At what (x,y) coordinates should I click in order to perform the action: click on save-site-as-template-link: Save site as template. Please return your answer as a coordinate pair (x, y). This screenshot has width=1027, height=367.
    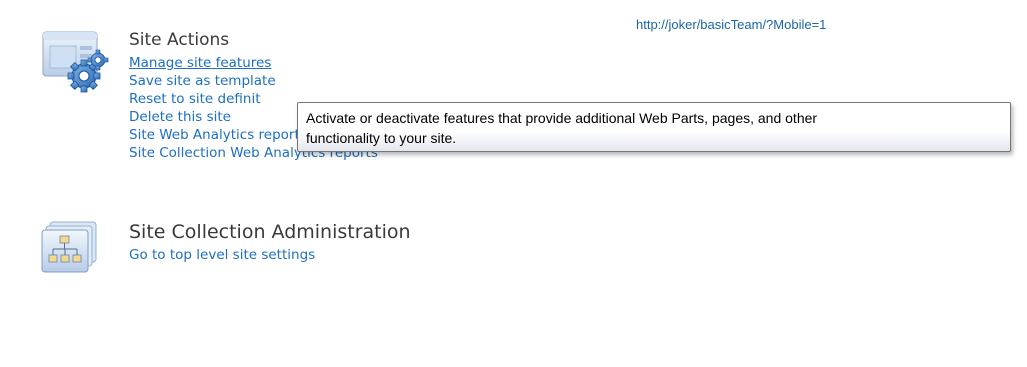
    Looking at the image, I should click on (379, 81).